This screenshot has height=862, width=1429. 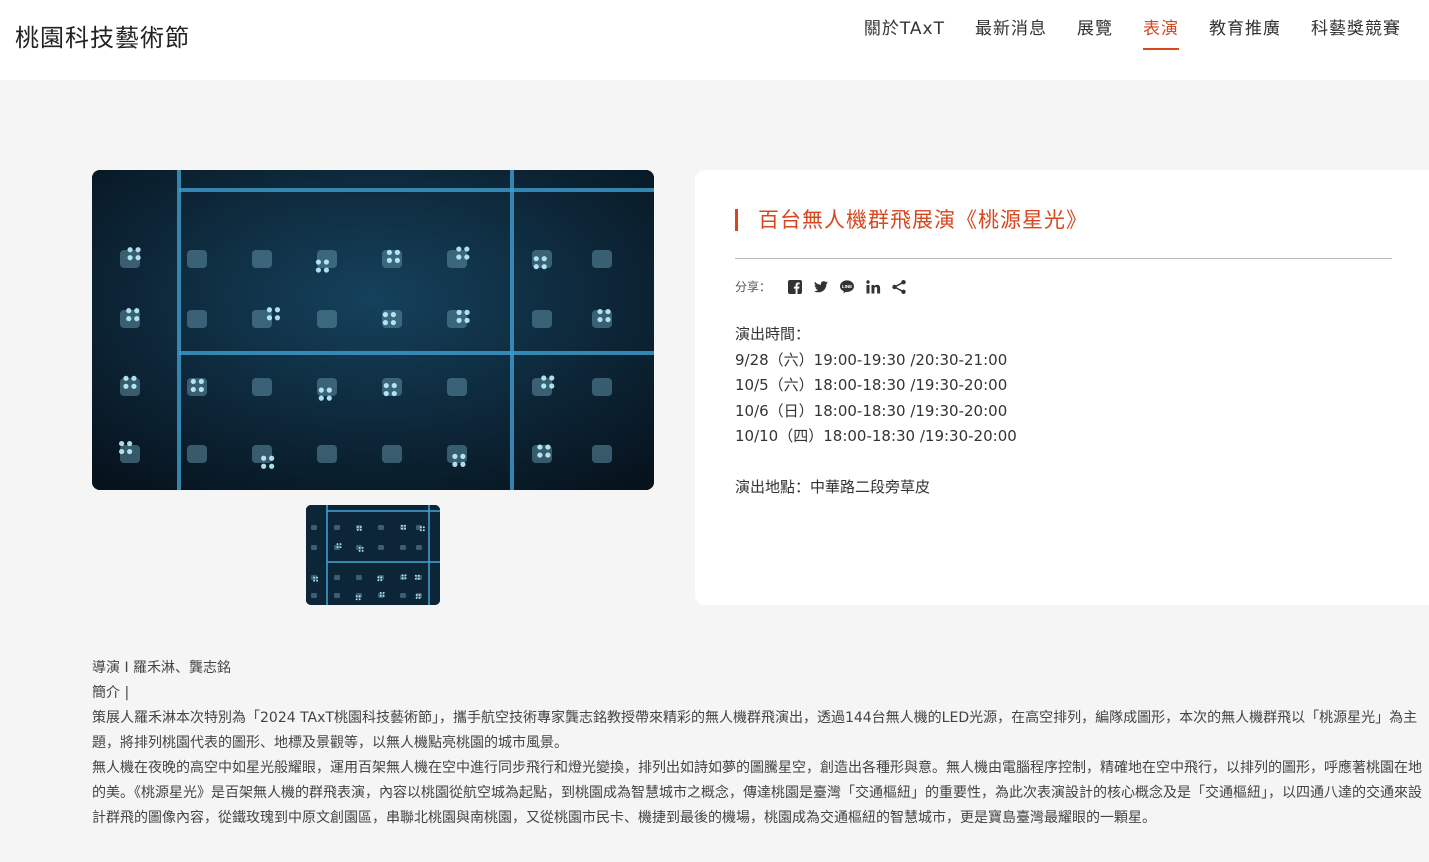 What do you see at coordinates (1356, 33) in the screenshot?
I see `nav-item-award: 科藝獎競賽` at bounding box center [1356, 33].